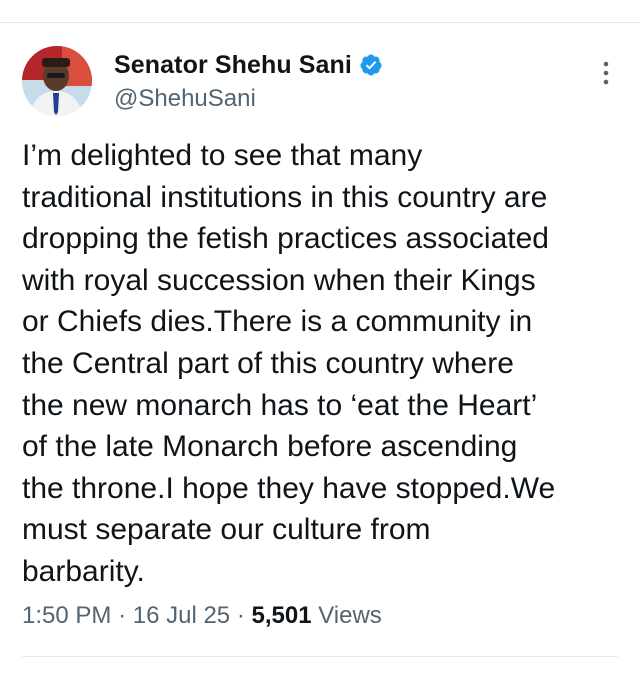  I want to click on more-vertical-icon, so click(606, 73).